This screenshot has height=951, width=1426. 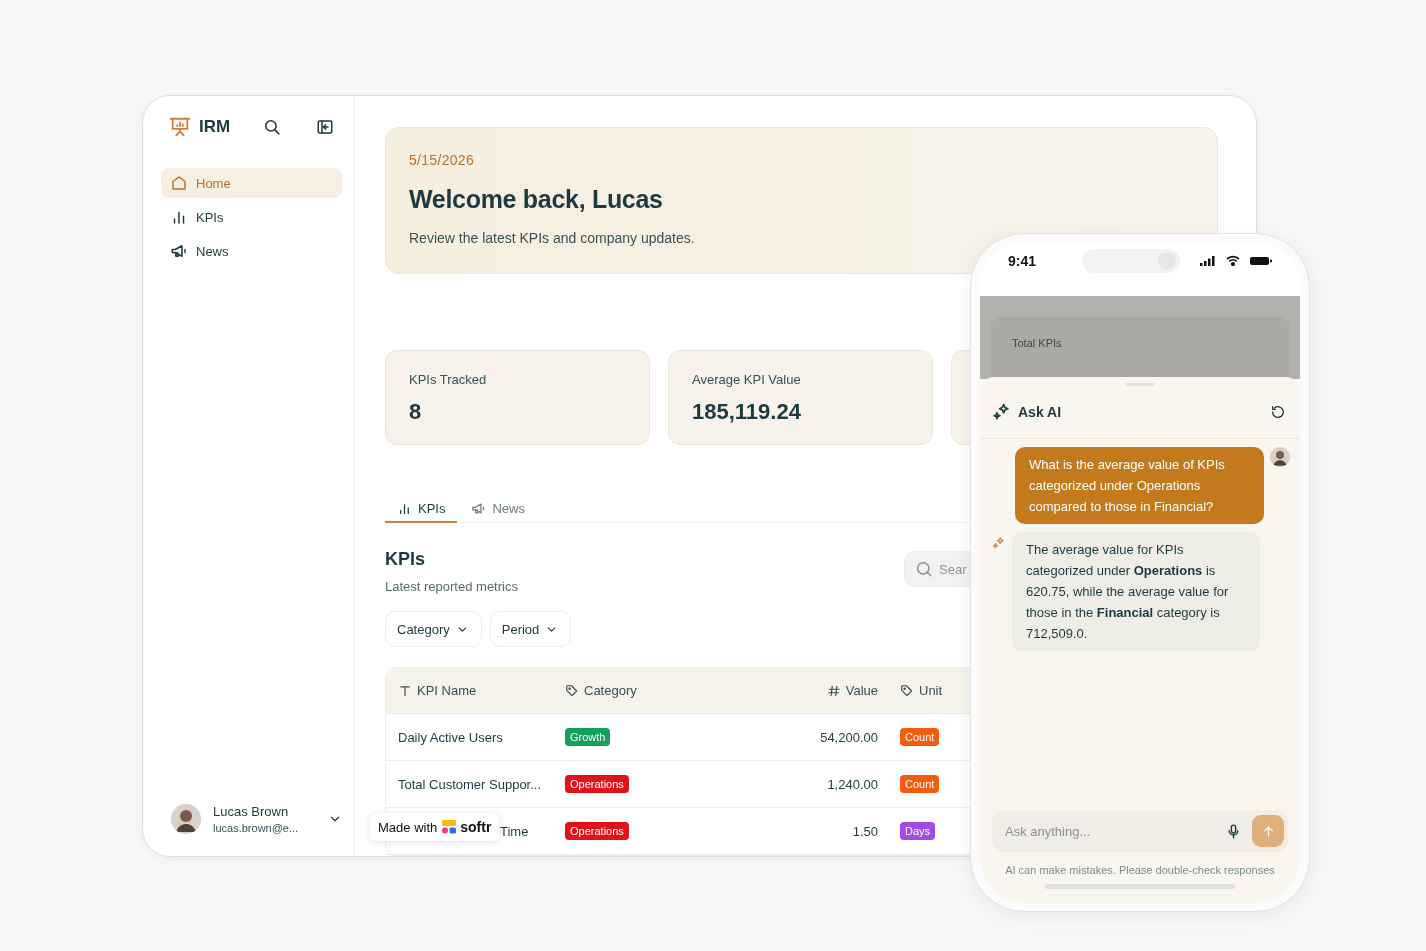 What do you see at coordinates (180, 127) in the screenshot?
I see `presentation-board-icon` at bounding box center [180, 127].